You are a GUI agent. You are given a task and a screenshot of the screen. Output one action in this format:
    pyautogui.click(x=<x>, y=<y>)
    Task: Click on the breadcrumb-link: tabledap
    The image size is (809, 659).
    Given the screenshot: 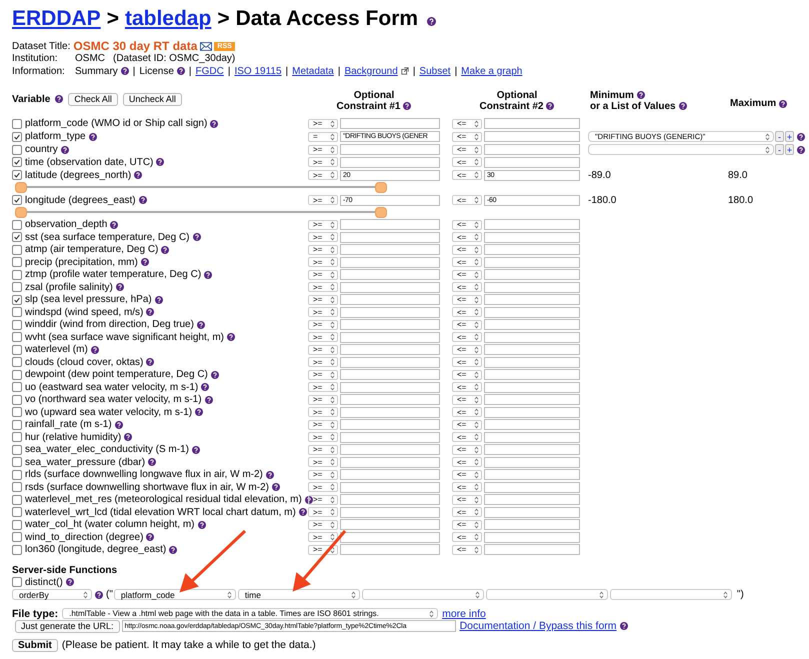 What is the action you would take?
    pyautogui.click(x=168, y=19)
    